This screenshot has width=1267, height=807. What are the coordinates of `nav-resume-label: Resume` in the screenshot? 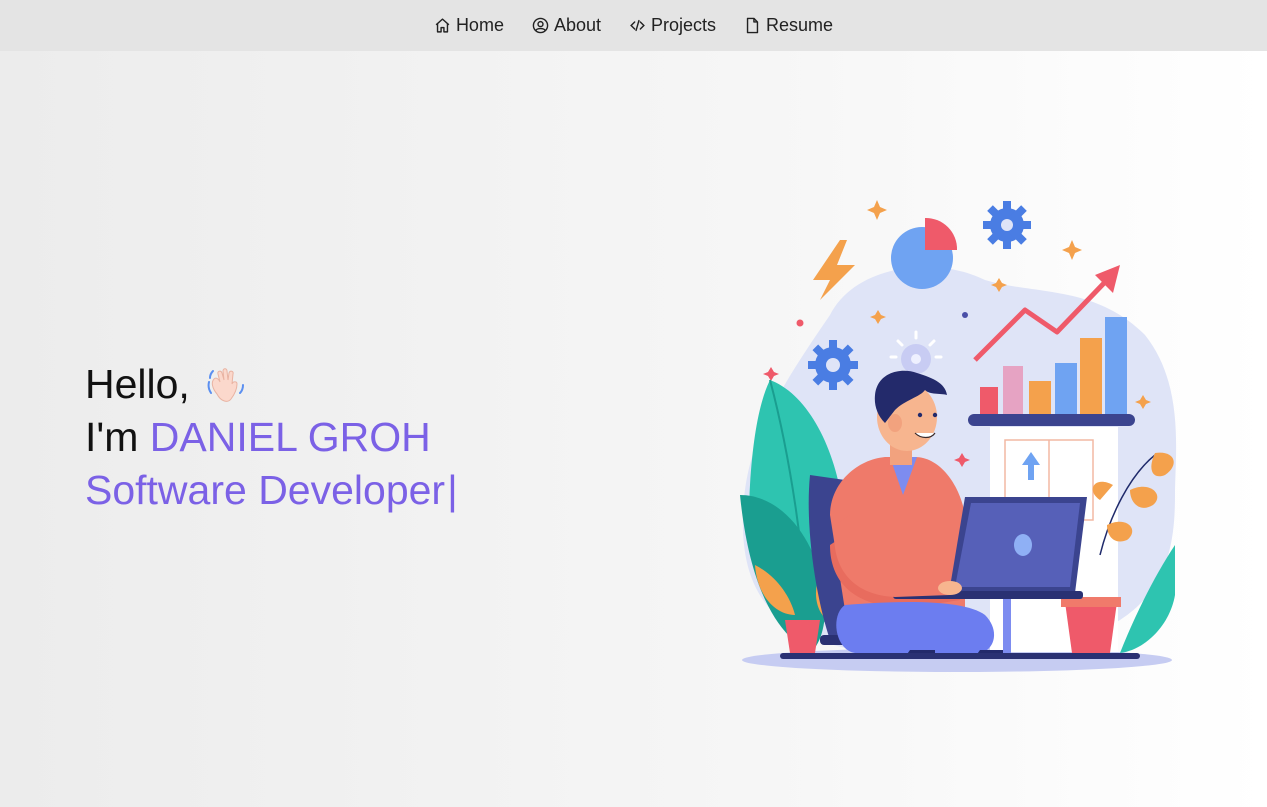 It's located at (800, 25).